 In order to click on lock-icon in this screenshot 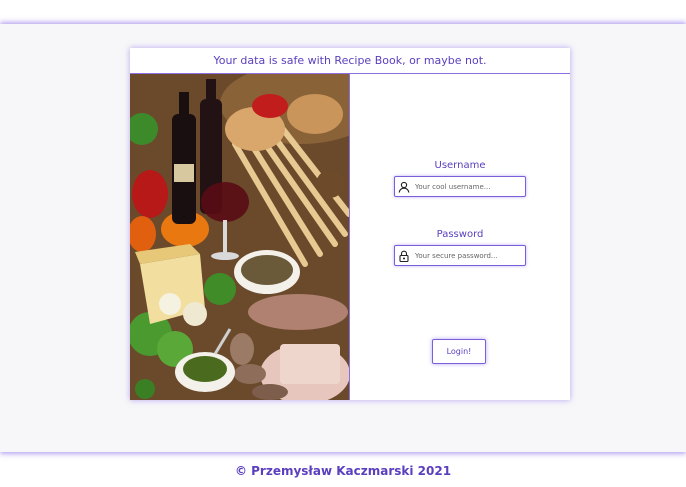, I will do `click(404, 255)`.